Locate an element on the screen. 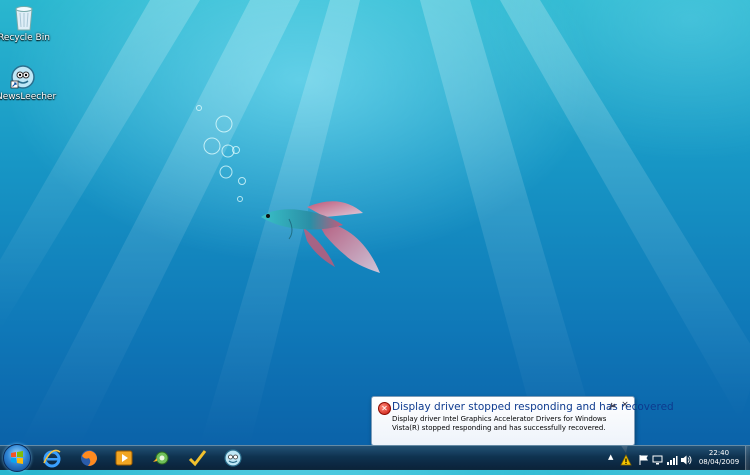  checkmark-icon is located at coordinates (197, 458).